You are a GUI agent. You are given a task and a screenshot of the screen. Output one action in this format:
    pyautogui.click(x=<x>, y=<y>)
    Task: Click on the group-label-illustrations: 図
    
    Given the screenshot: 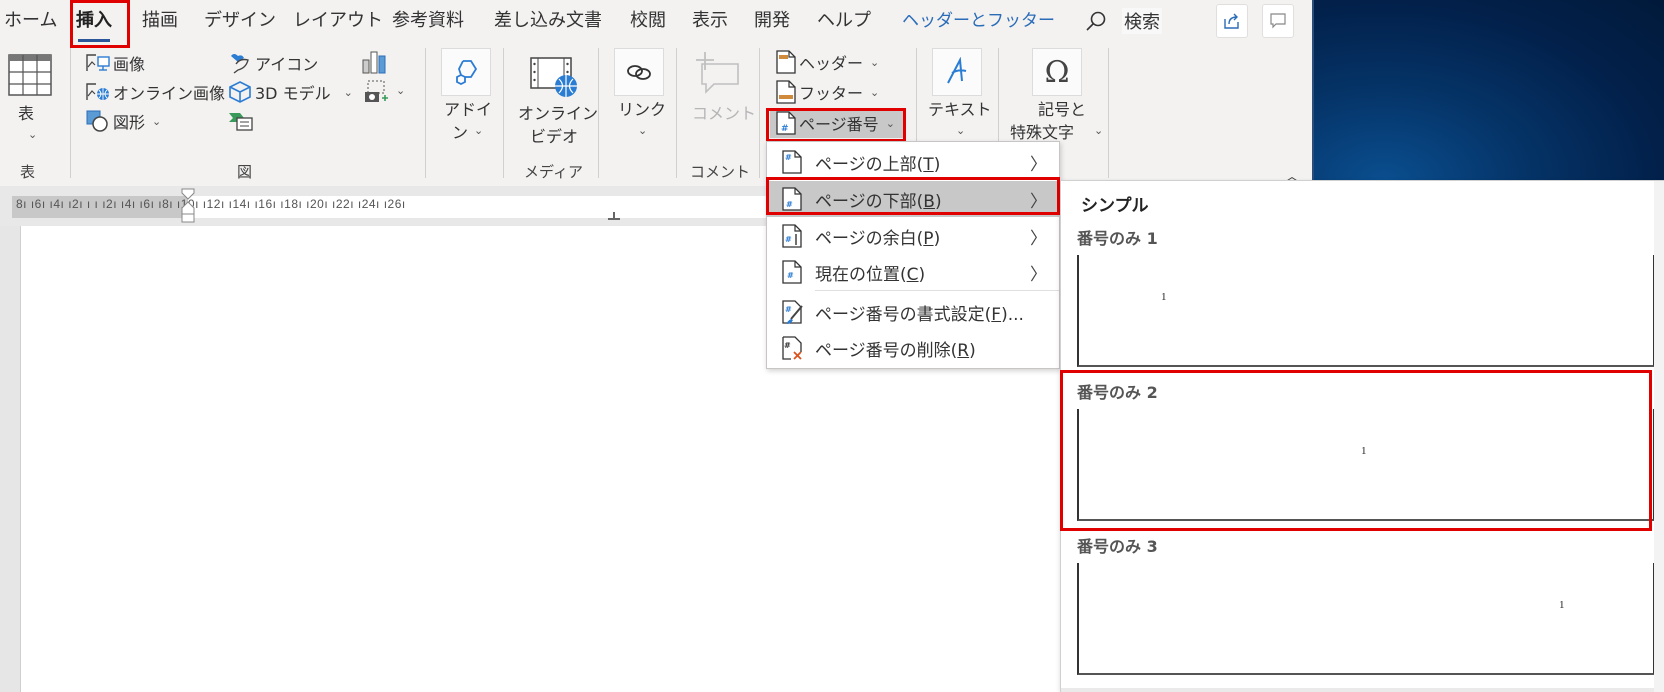 What is the action you would take?
    pyautogui.click(x=245, y=172)
    